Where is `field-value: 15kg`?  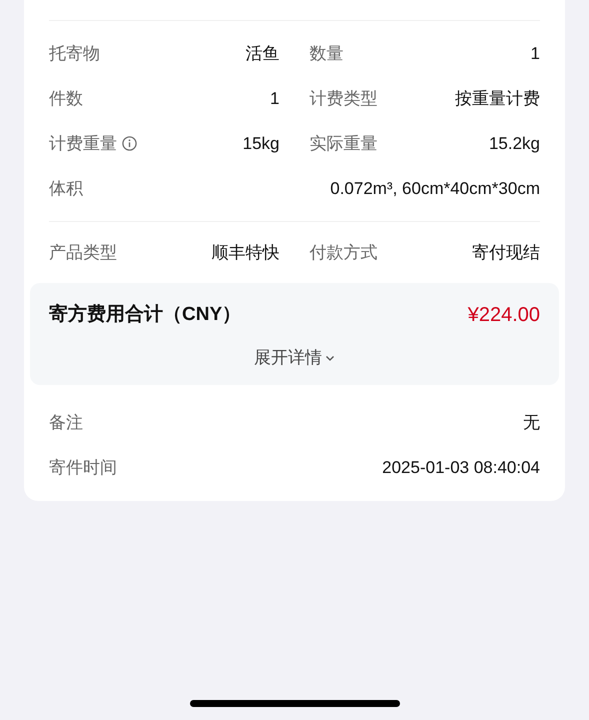
field-value: 15kg is located at coordinates (261, 143).